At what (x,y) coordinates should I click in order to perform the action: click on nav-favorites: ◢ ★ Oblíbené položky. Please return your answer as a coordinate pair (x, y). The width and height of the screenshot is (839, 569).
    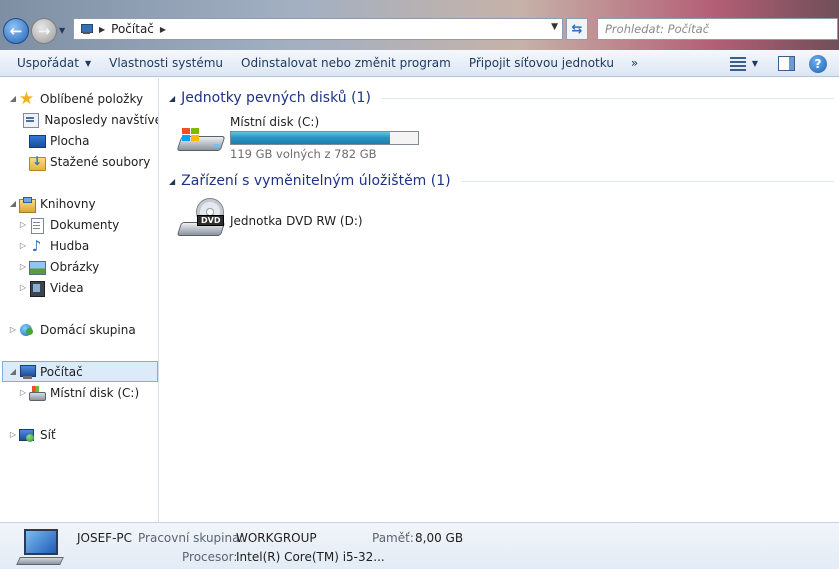
    Looking at the image, I should click on (83, 98).